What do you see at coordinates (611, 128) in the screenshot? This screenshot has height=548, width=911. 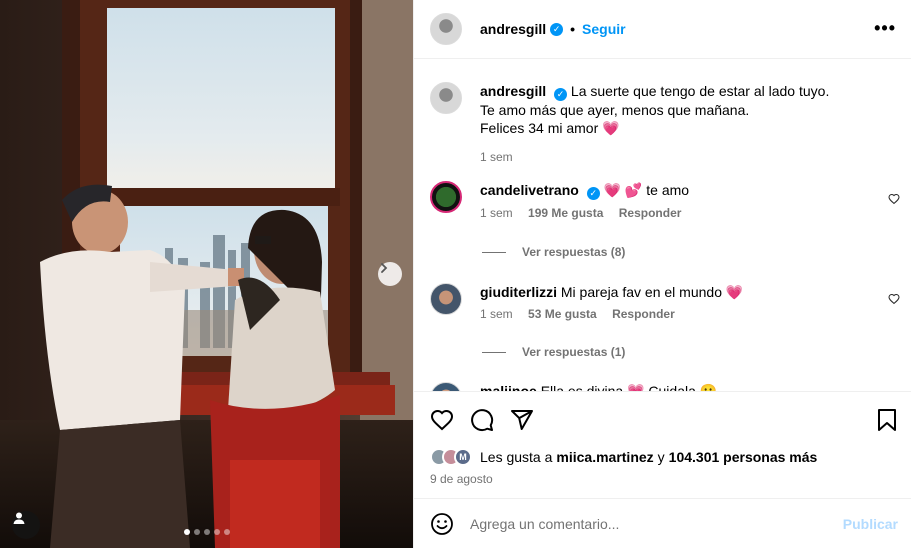 I see `heart-emoji: 💗` at bounding box center [611, 128].